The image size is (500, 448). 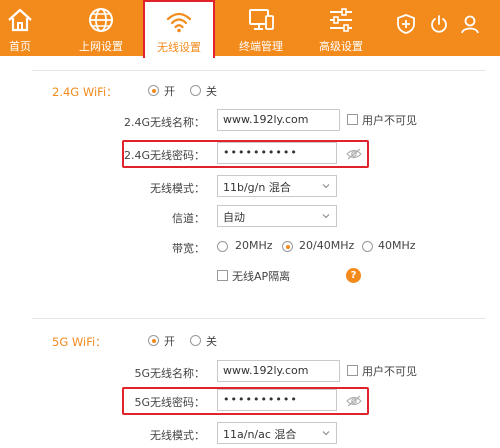 What do you see at coordinates (353, 275) in the screenshot?
I see `help-icon: ?` at bounding box center [353, 275].